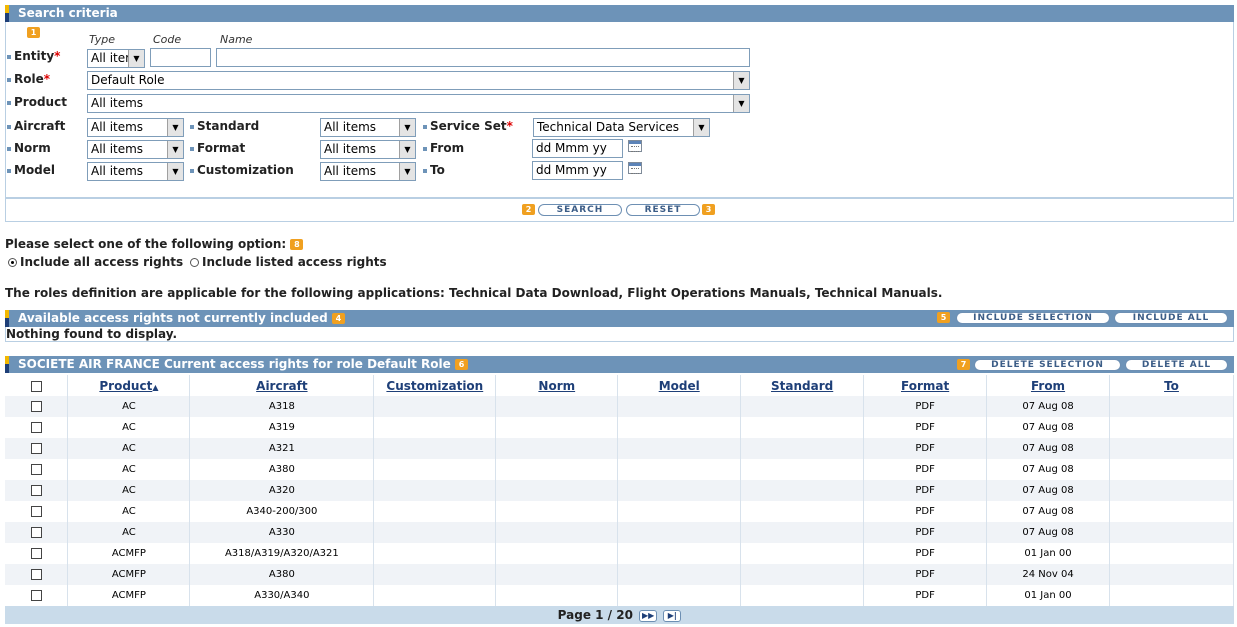 This screenshot has height=627, width=1237. What do you see at coordinates (95, 262) in the screenshot?
I see `include-all-radio: Include all access rights` at bounding box center [95, 262].